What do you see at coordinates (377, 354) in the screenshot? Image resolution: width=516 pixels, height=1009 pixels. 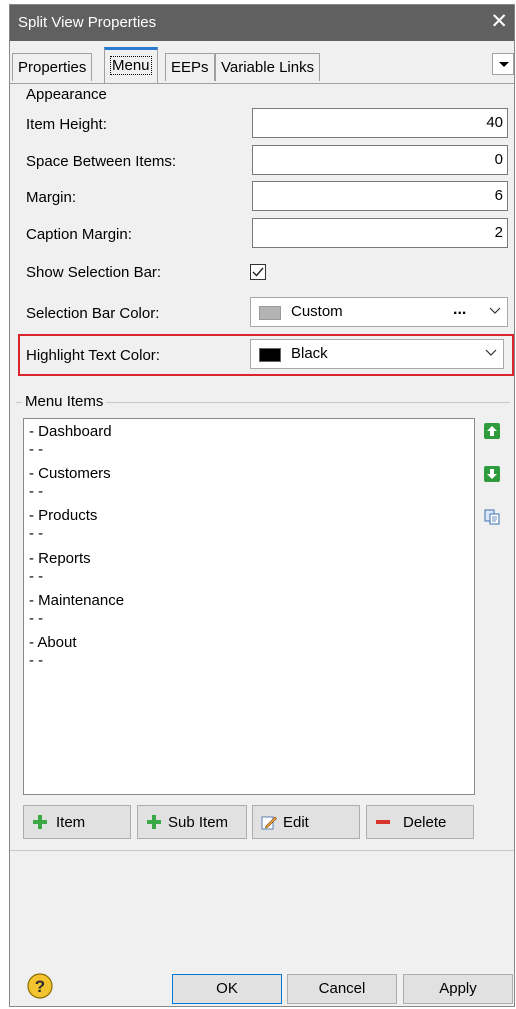 I see `highlight-text-color-combo: Black` at bounding box center [377, 354].